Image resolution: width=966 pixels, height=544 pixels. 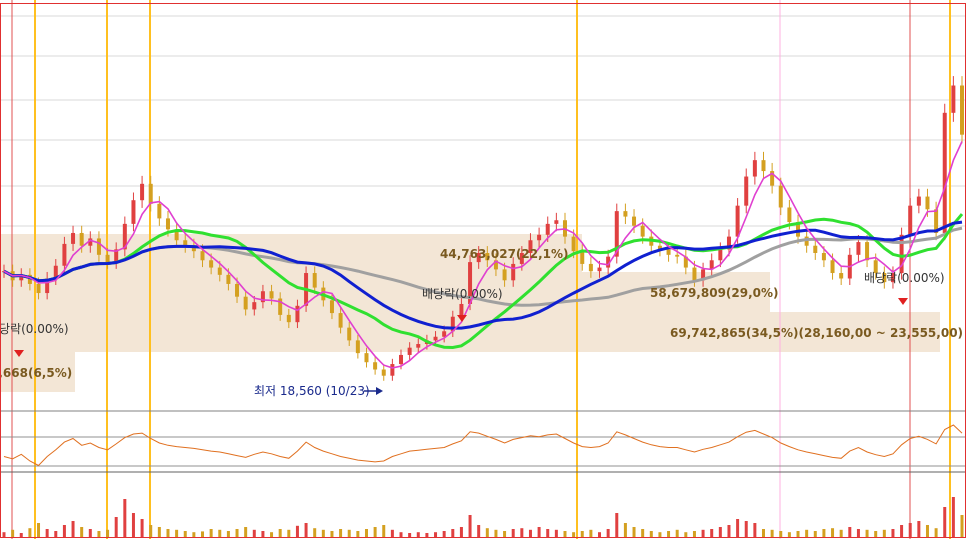 What do you see at coordinates (34, 329) in the screenshot?
I see `svg-text: 배당락(0.00%)` at bounding box center [34, 329].